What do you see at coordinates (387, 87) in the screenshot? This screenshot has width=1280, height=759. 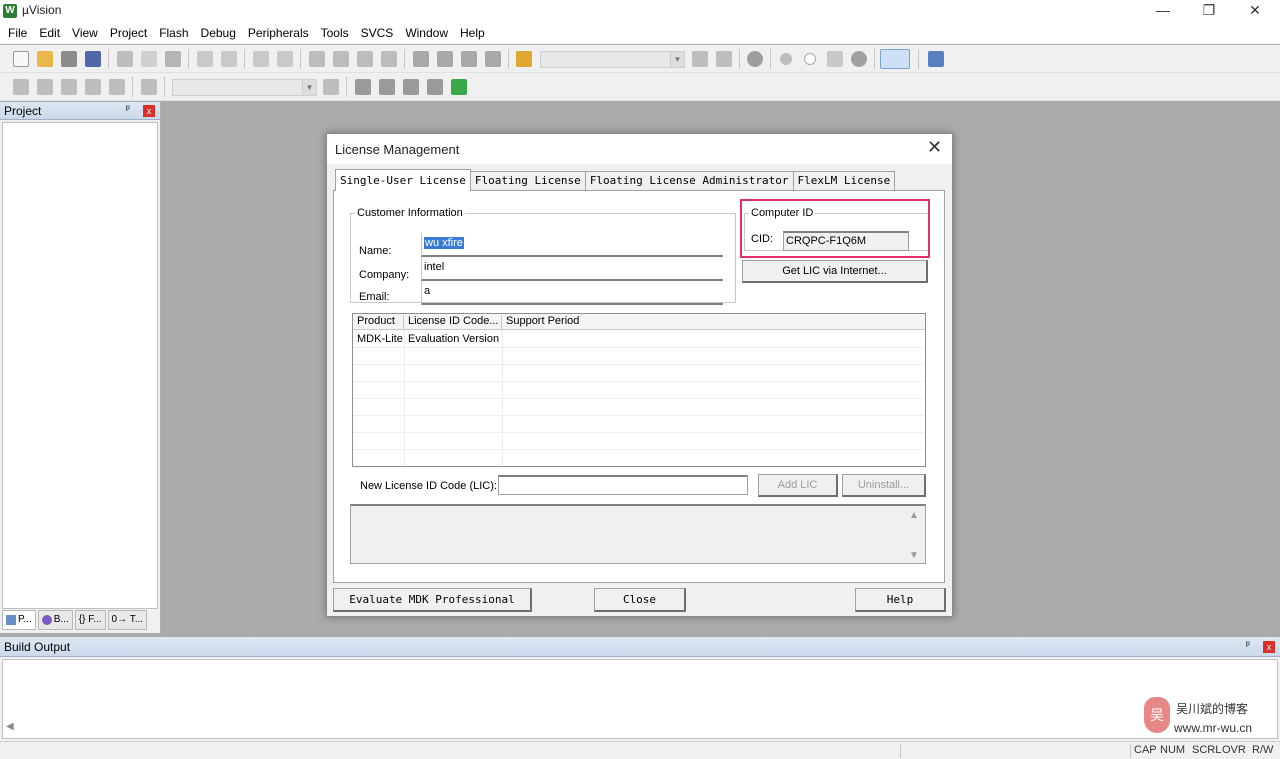 I see `manage-run-time-icon` at bounding box center [387, 87].